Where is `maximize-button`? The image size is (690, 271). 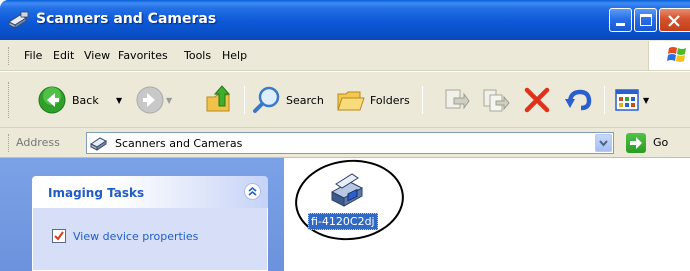
maximize-button is located at coordinates (645, 20).